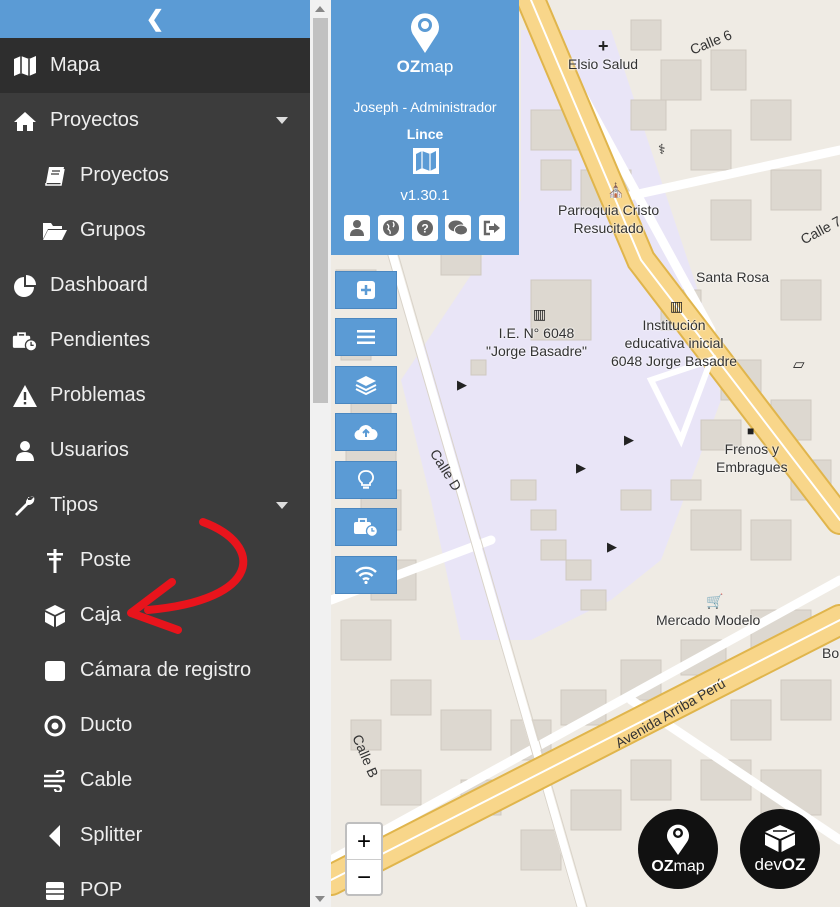  What do you see at coordinates (101, 890) in the screenshot?
I see `sidebar-item-label: POP` at bounding box center [101, 890].